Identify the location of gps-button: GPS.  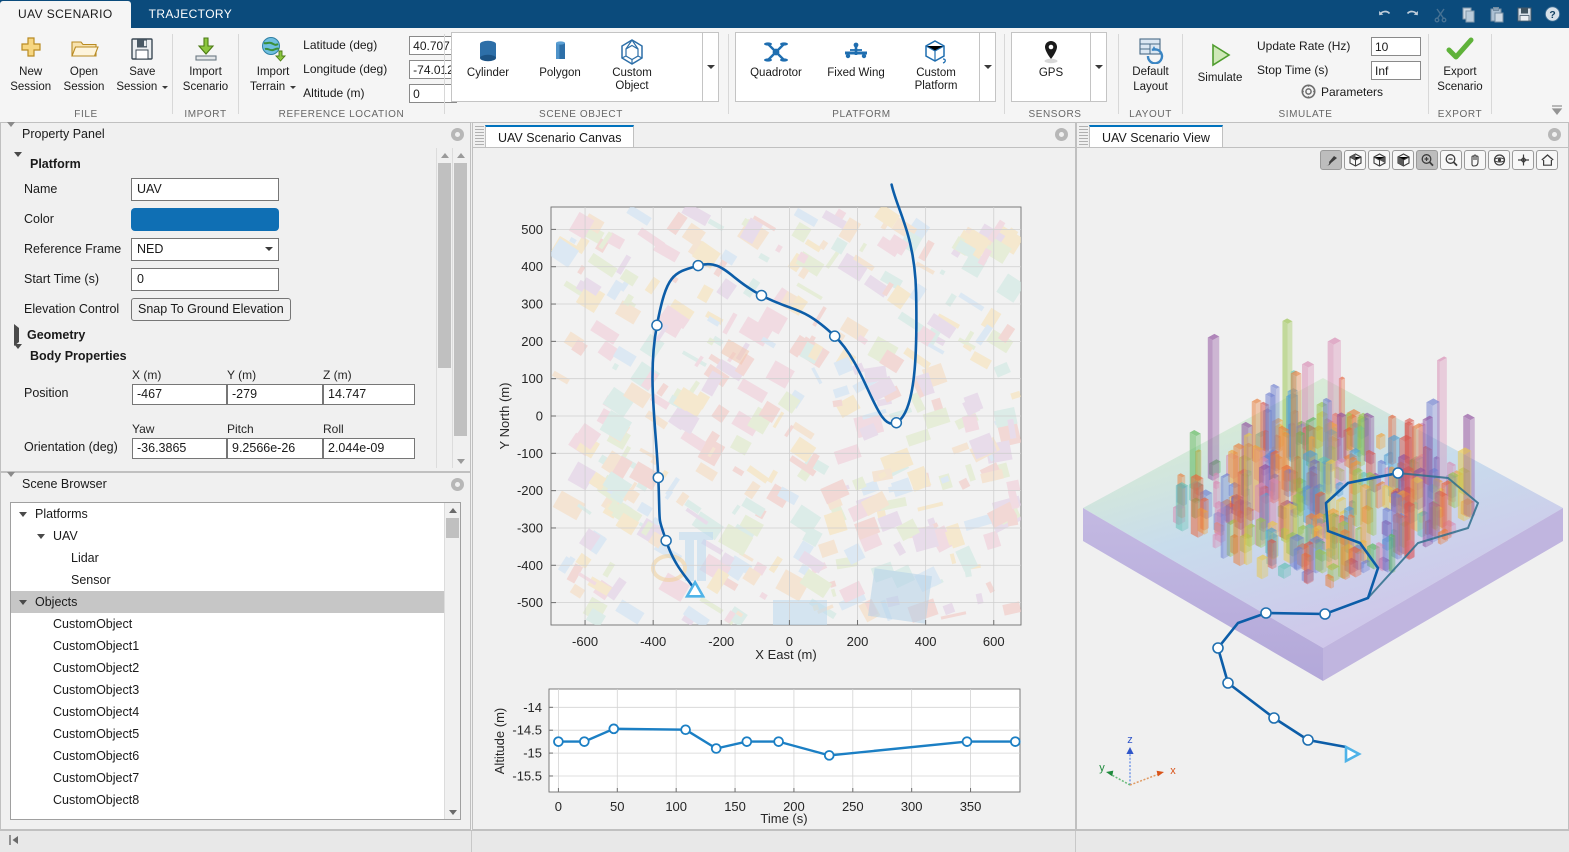
(1051, 67).